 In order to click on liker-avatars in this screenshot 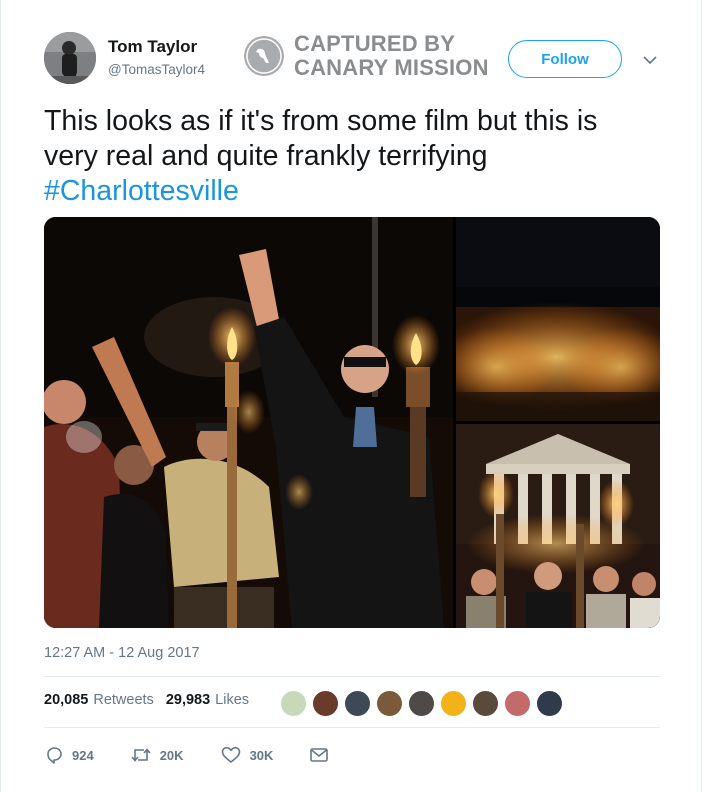, I will do `click(424, 703)`.